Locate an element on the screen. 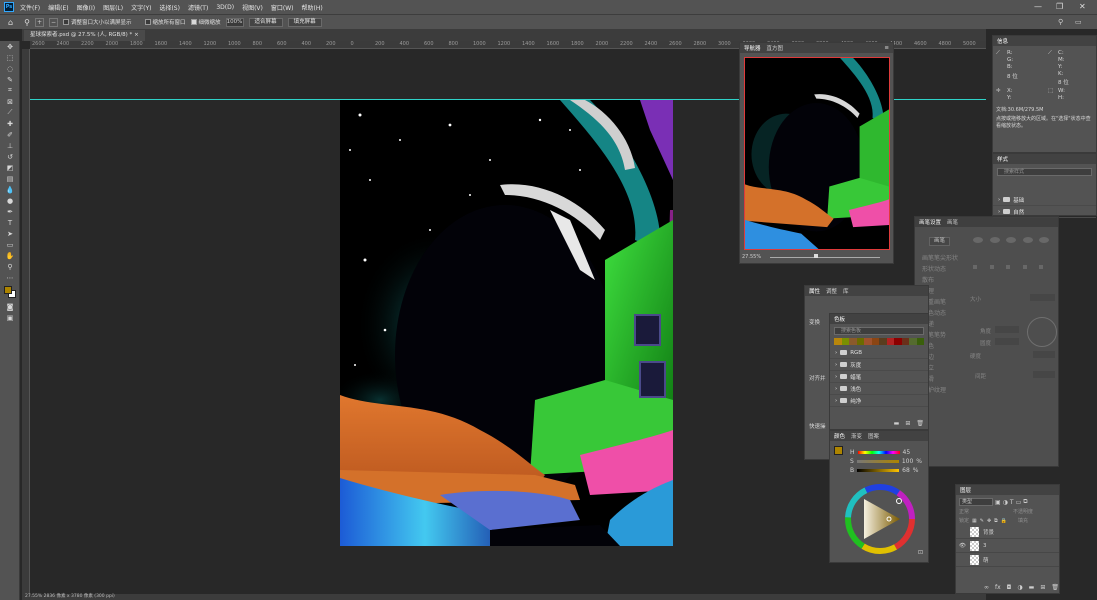 This screenshot has height=600, width=1097. zoom-all-checkbox is located at coordinates (147, 22).